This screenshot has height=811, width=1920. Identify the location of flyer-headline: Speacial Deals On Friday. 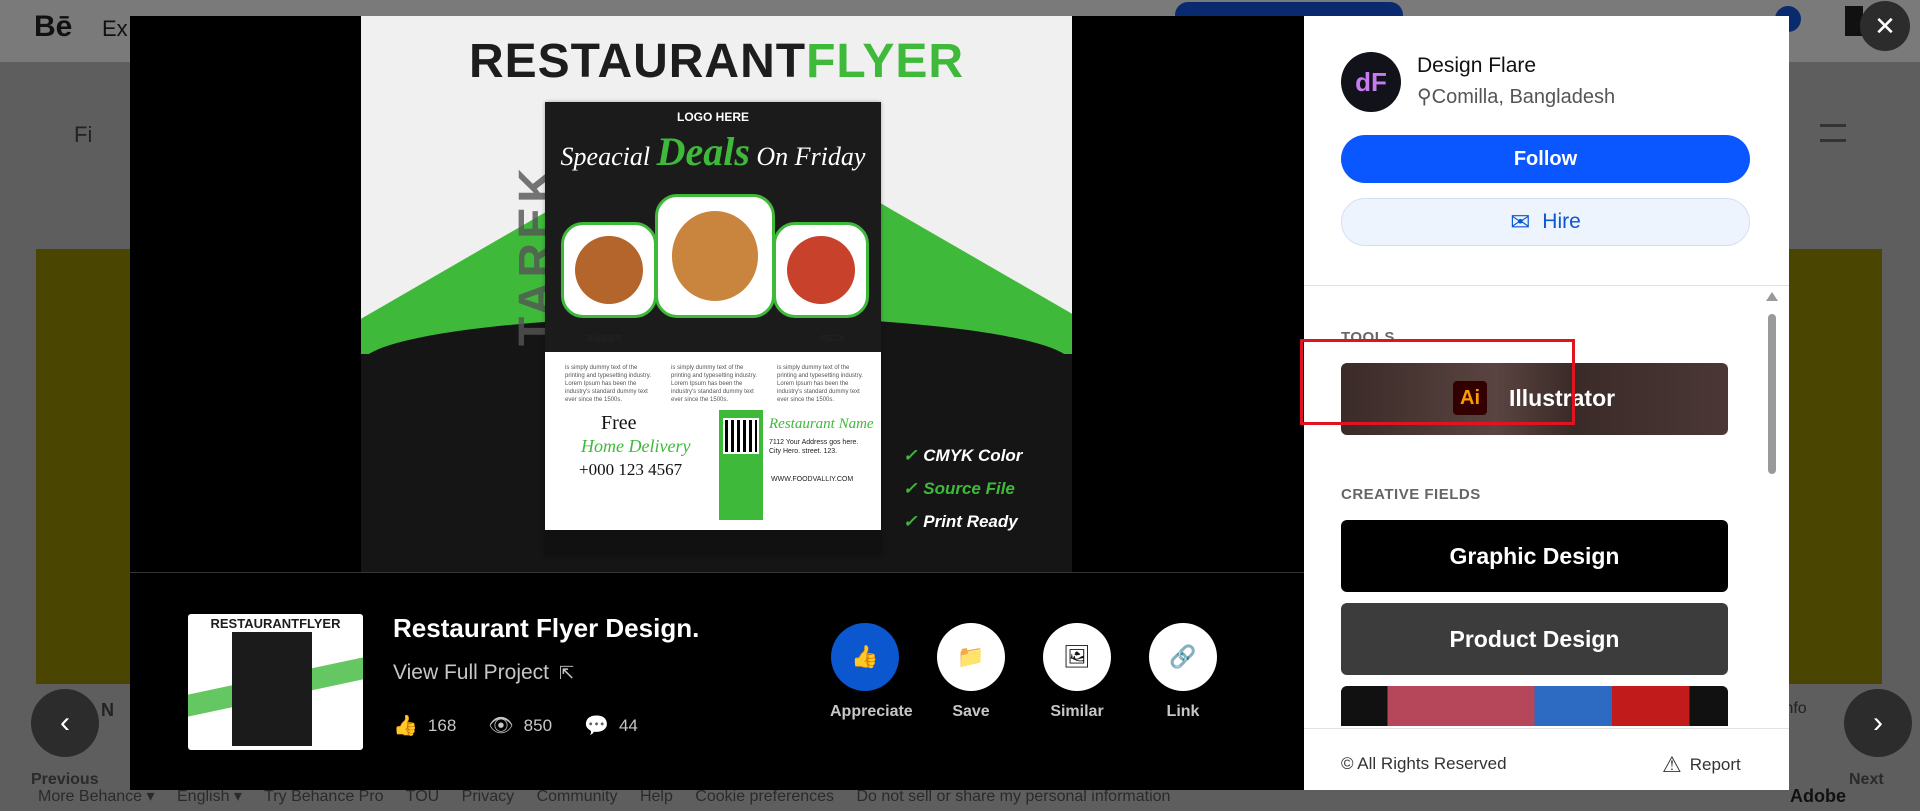
(713, 151).